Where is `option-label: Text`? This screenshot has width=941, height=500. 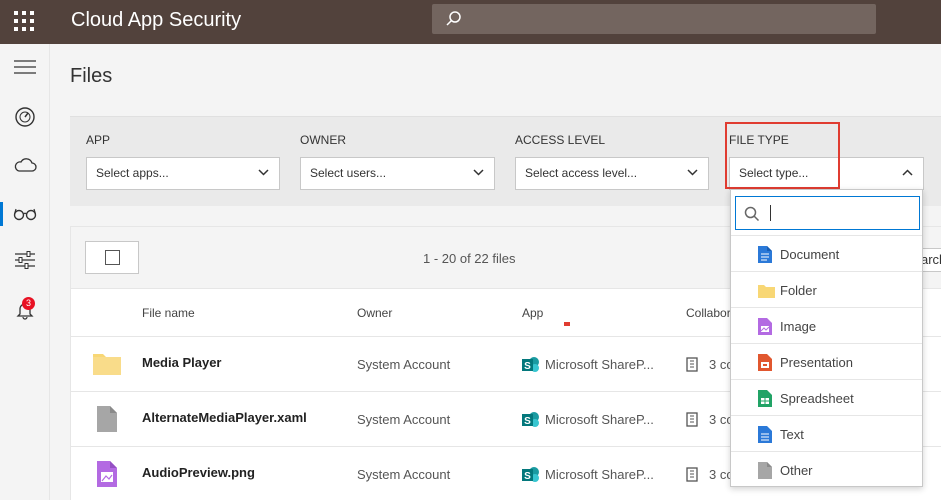 option-label: Text is located at coordinates (792, 434).